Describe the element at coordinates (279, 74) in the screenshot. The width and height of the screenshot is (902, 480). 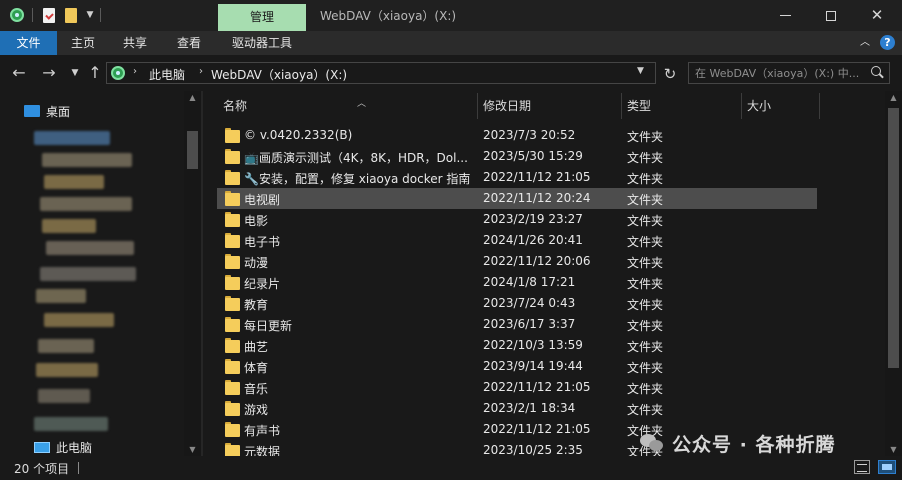
I see `breadcrumb-current-drive: WebDAV（xiaoya）(X:)` at that location.